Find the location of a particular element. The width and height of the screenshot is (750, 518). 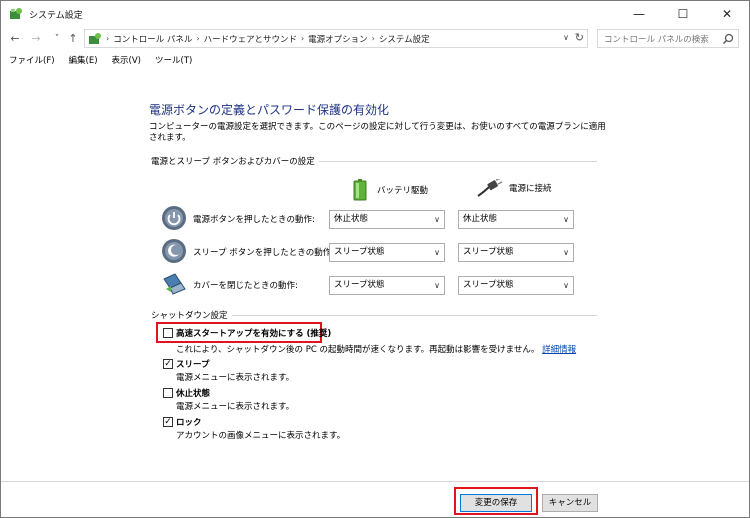

recent-locations-button: ˅ is located at coordinates (57, 39).